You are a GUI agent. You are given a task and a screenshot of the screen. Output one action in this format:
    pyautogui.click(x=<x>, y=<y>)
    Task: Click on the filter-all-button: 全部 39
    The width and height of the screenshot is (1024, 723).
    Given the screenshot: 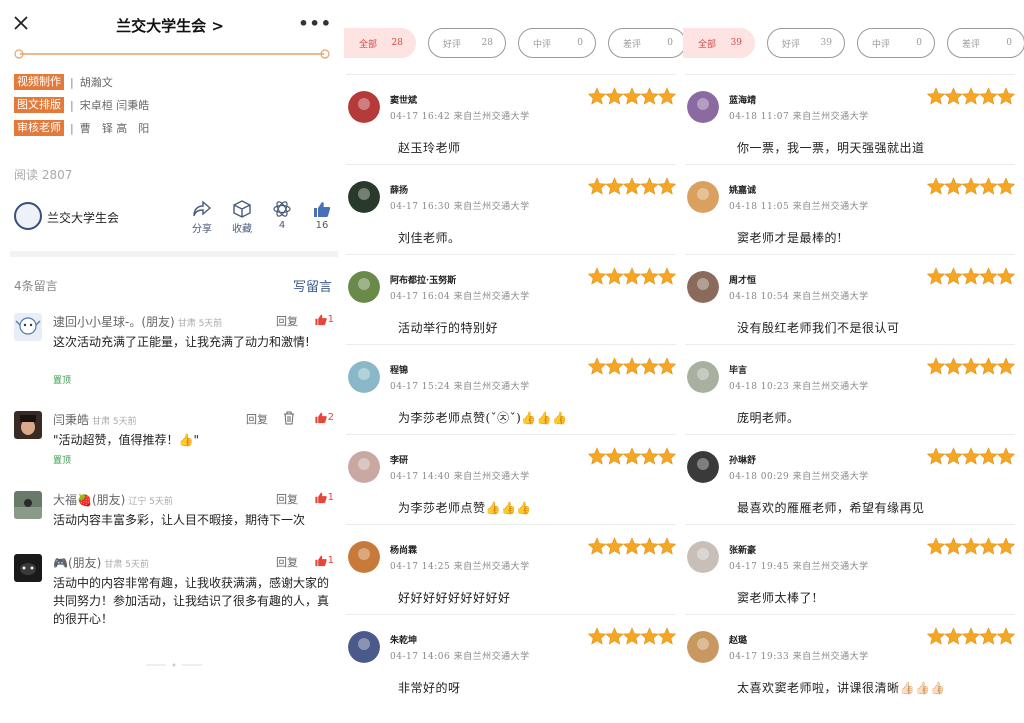 What is the action you would take?
    pyautogui.click(x=719, y=43)
    